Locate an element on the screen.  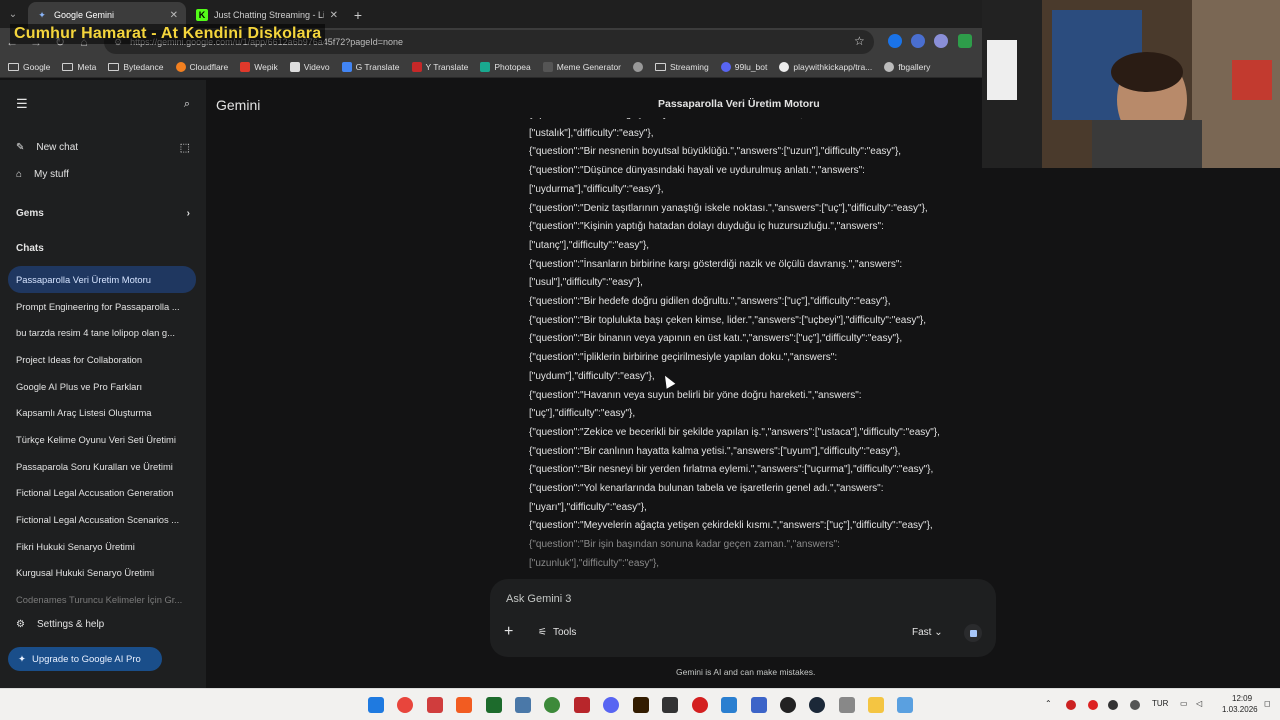
bookmark-item: fbgallery is located at coordinates (907, 66).